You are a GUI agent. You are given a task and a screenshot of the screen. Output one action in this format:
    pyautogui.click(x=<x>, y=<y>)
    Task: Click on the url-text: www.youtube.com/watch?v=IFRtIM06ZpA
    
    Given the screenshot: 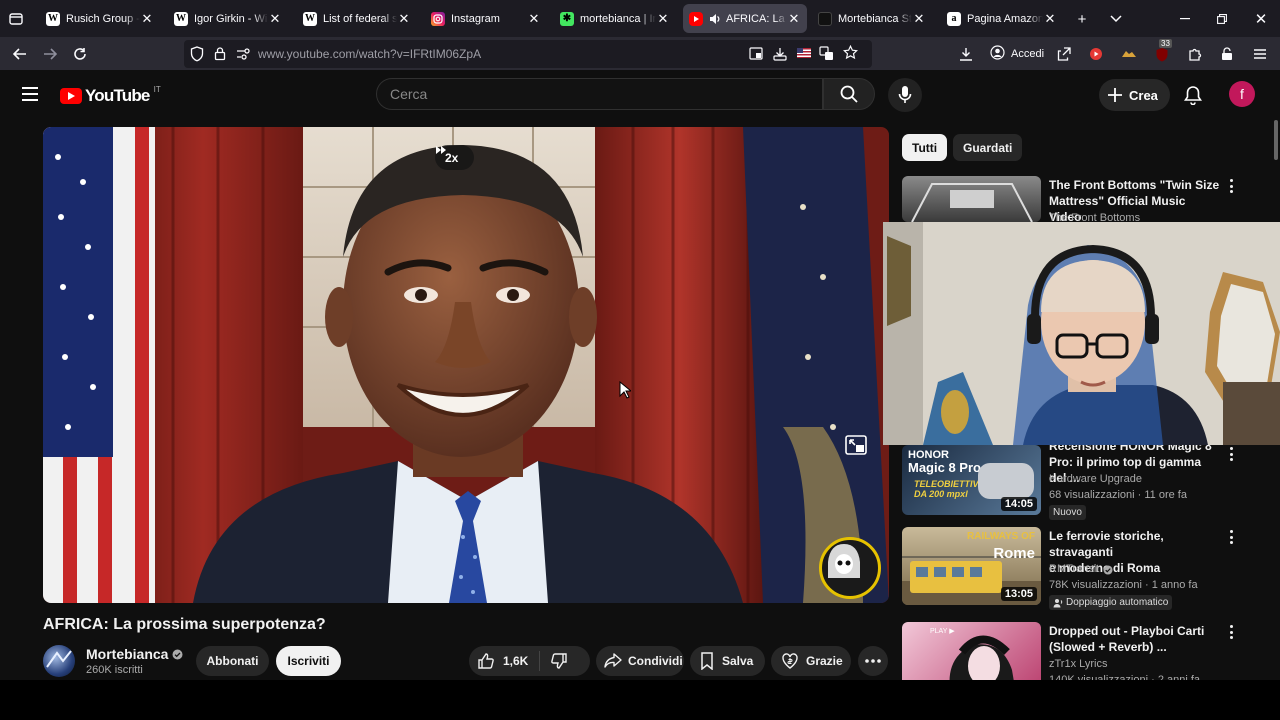 What is the action you would take?
    pyautogui.click(x=369, y=54)
    